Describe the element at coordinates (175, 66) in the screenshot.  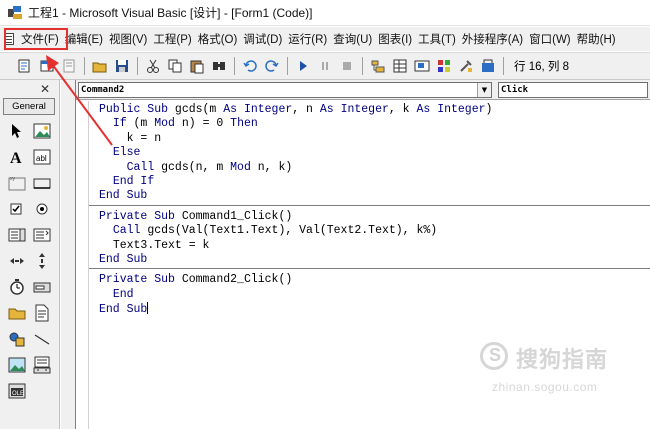
I see `copy-icon` at that location.